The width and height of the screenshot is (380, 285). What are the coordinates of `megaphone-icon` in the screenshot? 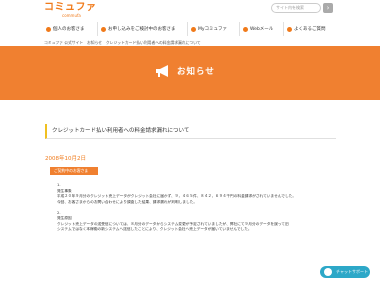 It's located at (162, 71).